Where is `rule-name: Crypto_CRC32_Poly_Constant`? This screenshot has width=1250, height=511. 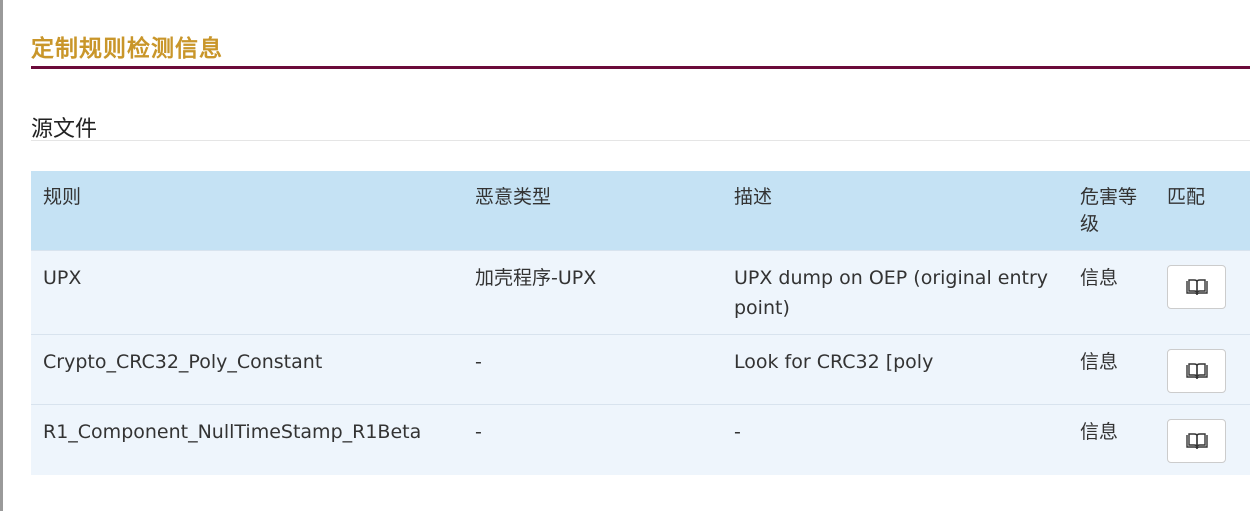 rule-name: Crypto_CRC32_Poly_Constant is located at coordinates (247, 369).